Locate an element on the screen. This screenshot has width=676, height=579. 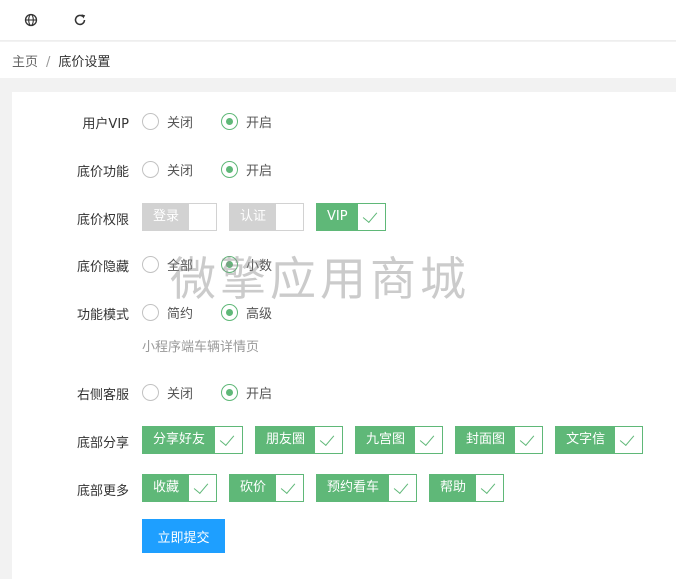
breadcrumb-bar: 主页 / 底价设置 is located at coordinates (338, 60).